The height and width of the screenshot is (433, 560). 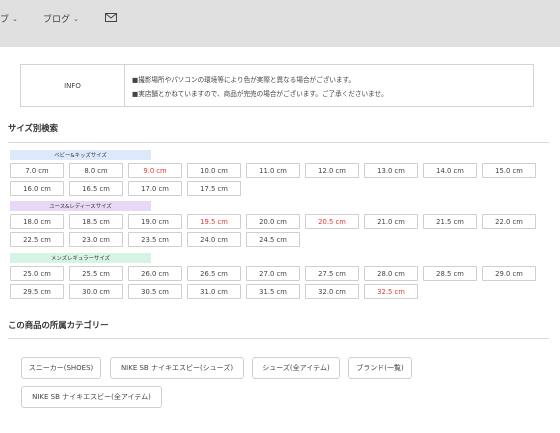 What do you see at coordinates (391, 273) in the screenshot?
I see `size-button: 28.0 cm` at bounding box center [391, 273].